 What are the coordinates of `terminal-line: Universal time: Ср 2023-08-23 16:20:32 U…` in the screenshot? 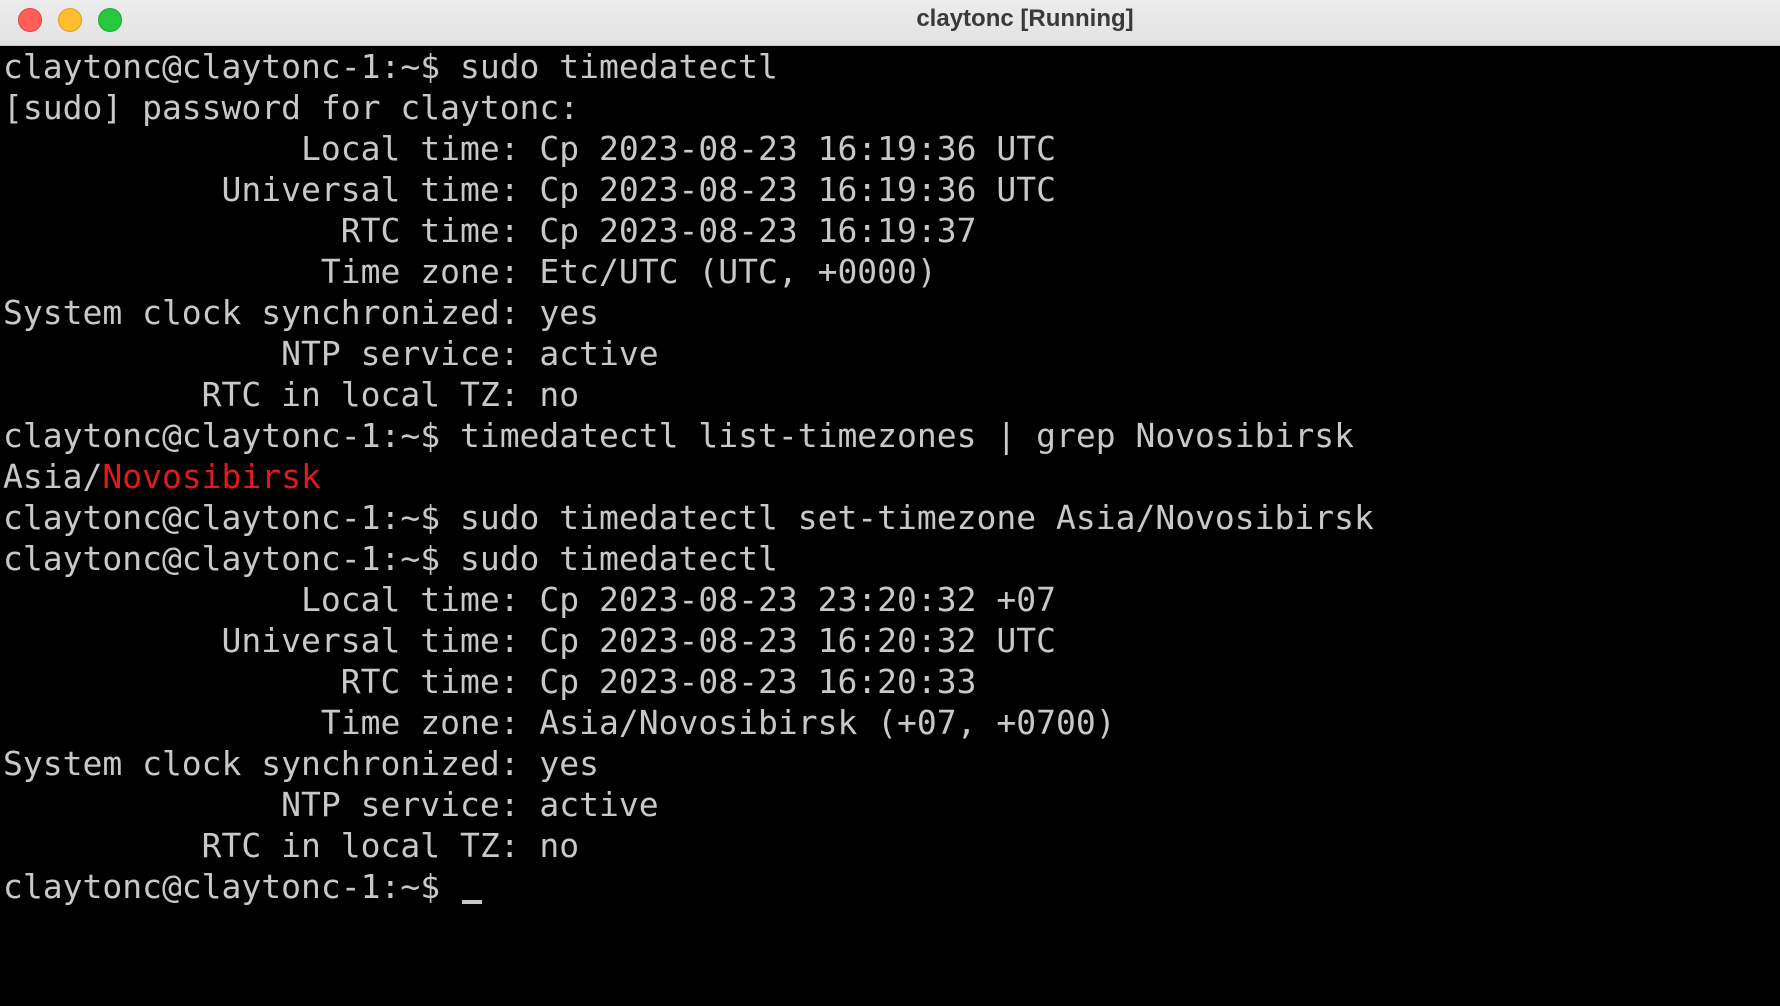 It's located at (529, 640).